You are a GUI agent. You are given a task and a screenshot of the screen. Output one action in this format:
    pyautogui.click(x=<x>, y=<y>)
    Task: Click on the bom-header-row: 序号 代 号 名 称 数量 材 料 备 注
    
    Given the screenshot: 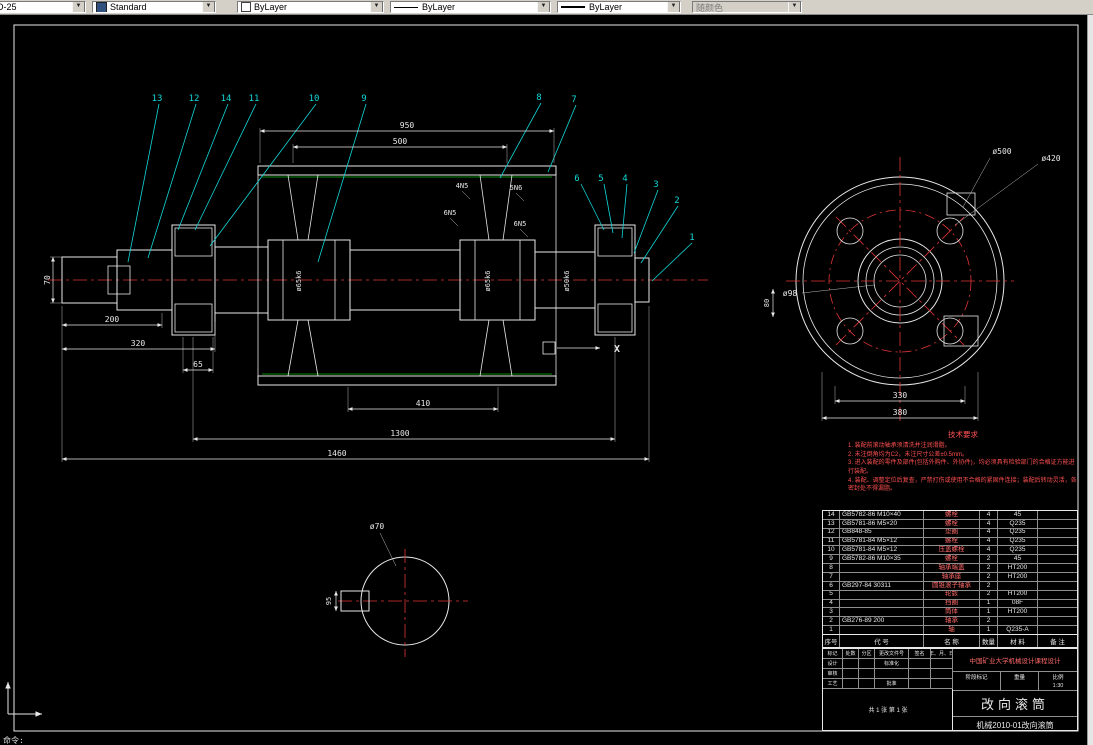 What is the action you would take?
    pyautogui.click(x=950, y=640)
    